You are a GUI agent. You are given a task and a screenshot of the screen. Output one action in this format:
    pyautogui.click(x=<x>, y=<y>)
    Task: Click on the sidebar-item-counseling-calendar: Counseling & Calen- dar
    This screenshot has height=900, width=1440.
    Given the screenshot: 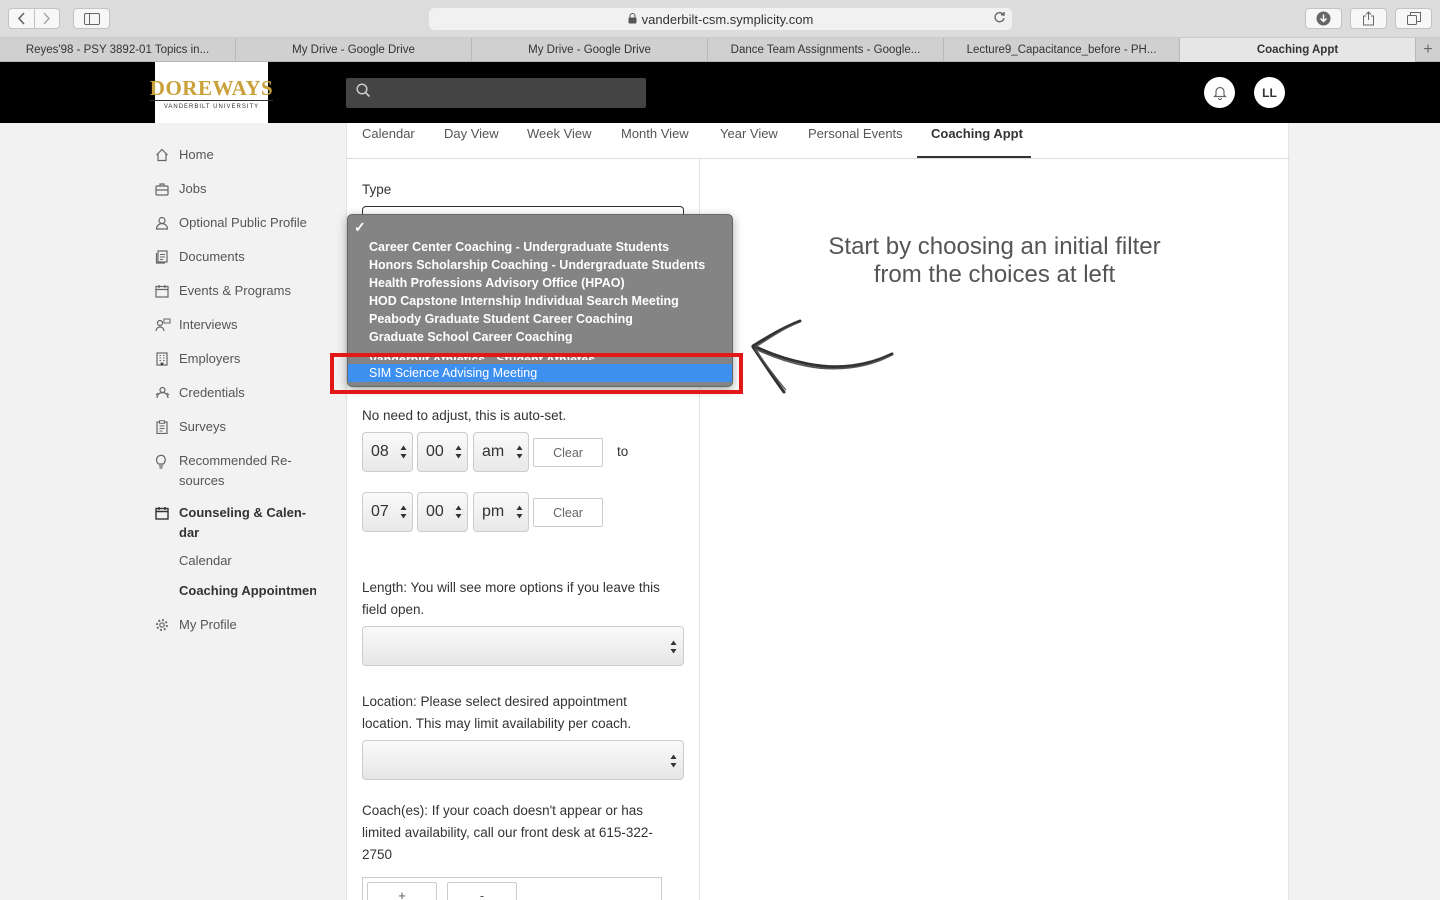 What is the action you would take?
    pyautogui.click(x=230, y=523)
    